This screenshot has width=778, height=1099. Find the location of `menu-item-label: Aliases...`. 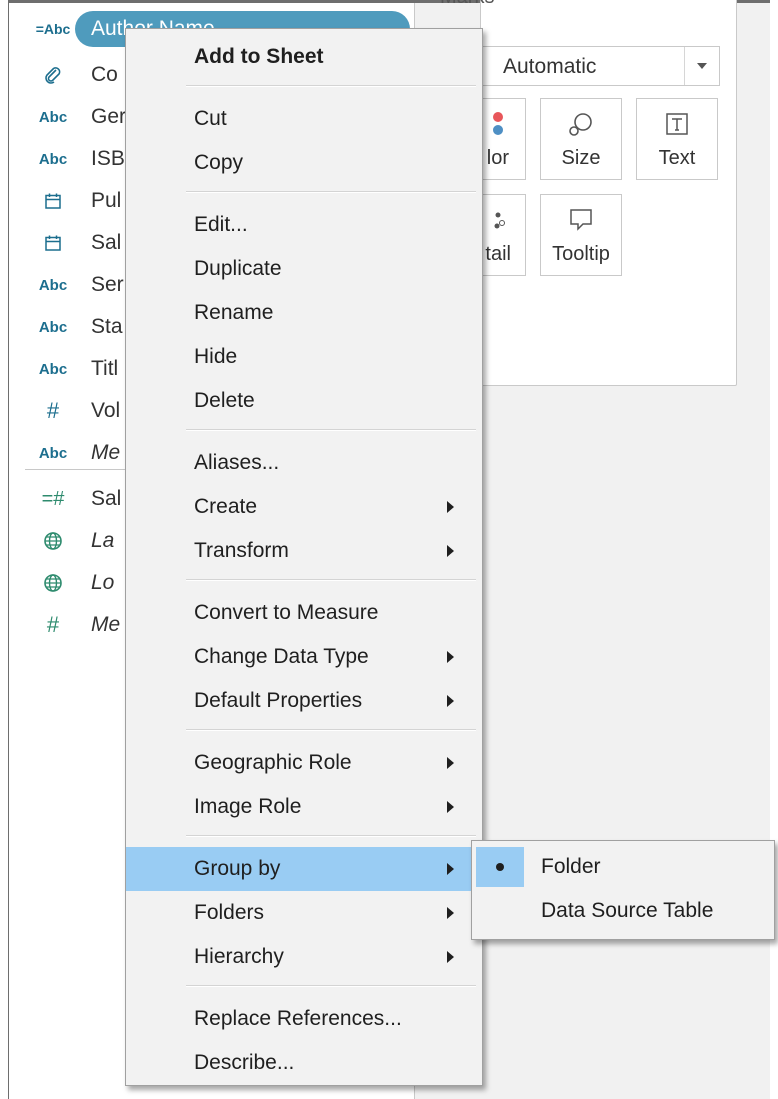

menu-item-label: Aliases... is located at coordinates (237, 462).